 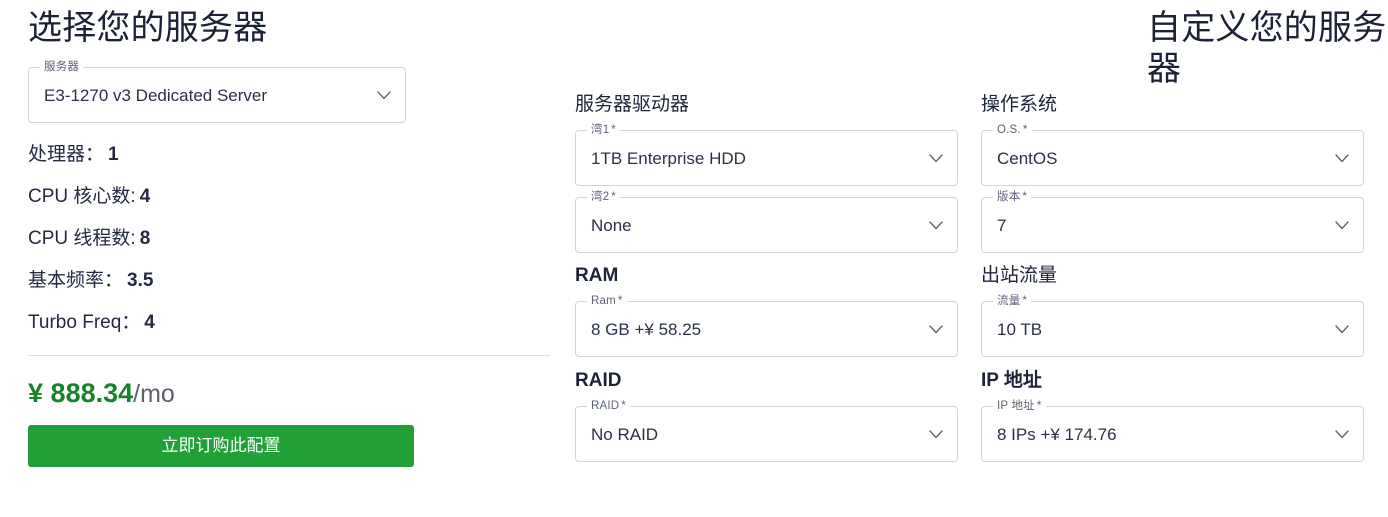 What do you see at coordinates (36, 392) in the screenshot?
I see `price-currency: ¥` at bounding box center [36, 392].